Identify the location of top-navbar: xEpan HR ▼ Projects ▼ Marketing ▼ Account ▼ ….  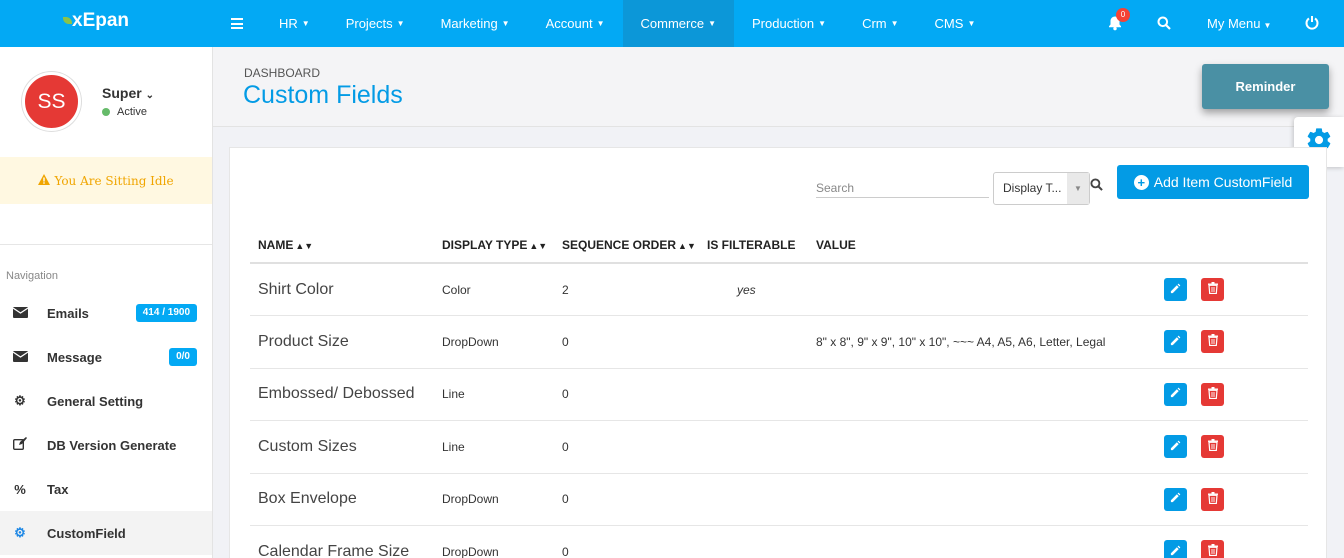
(672, 23).